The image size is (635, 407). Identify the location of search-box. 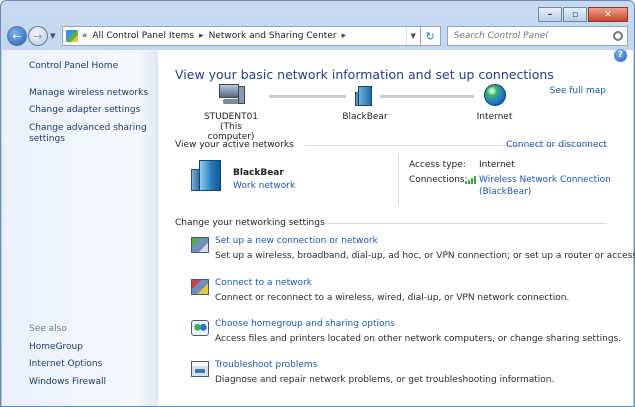
(537, 36).